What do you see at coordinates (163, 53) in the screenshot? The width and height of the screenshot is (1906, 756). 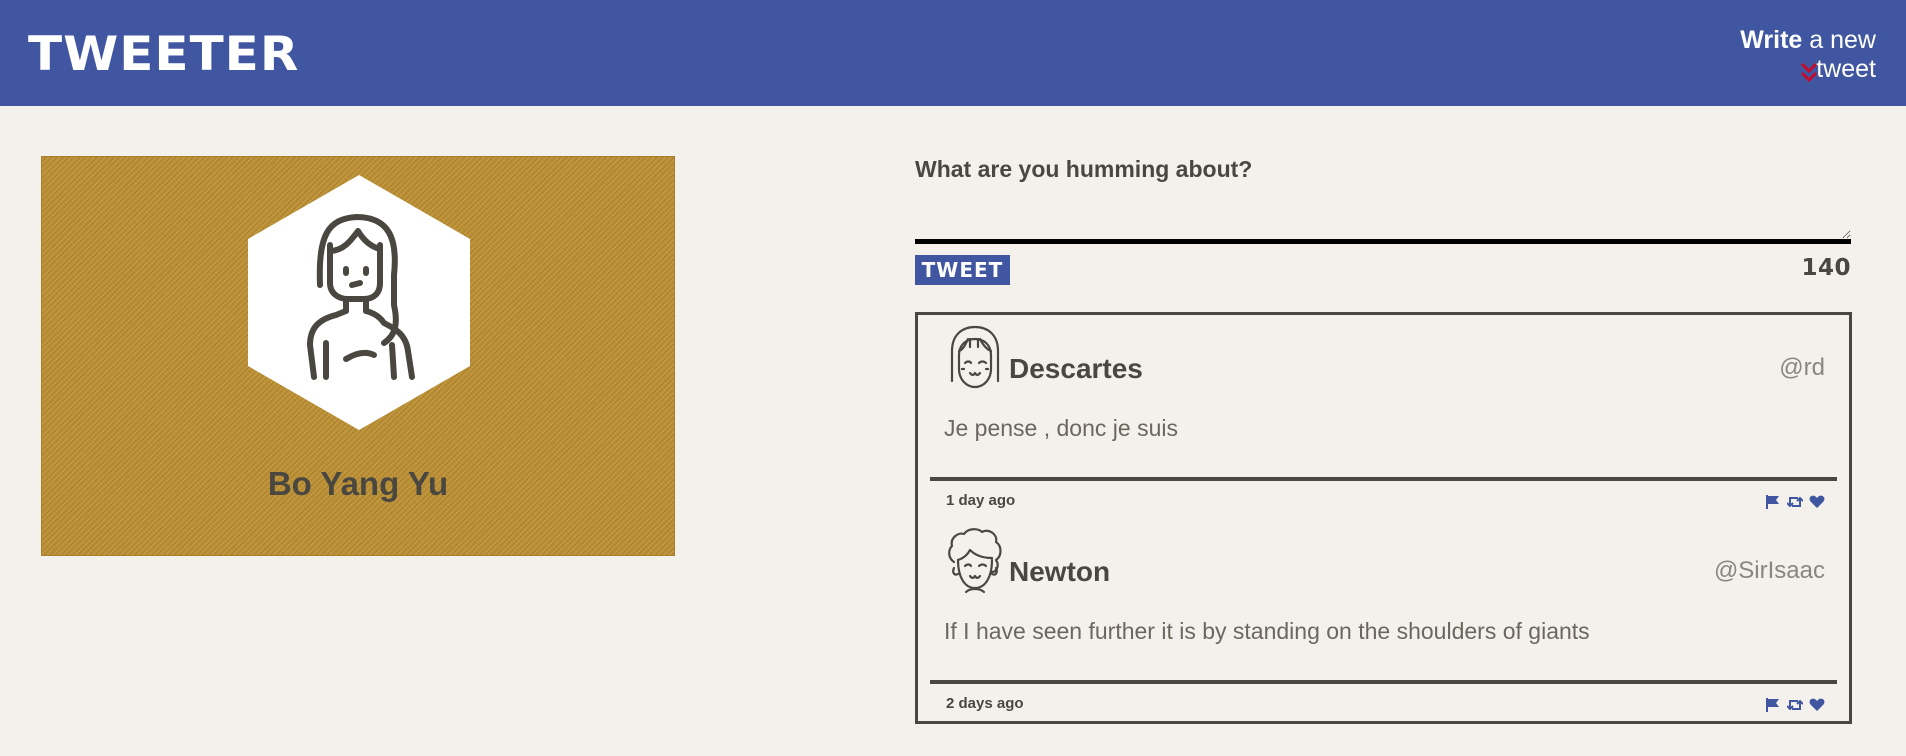 I see `logo: TWEETER` at bounding box center [163, 53].